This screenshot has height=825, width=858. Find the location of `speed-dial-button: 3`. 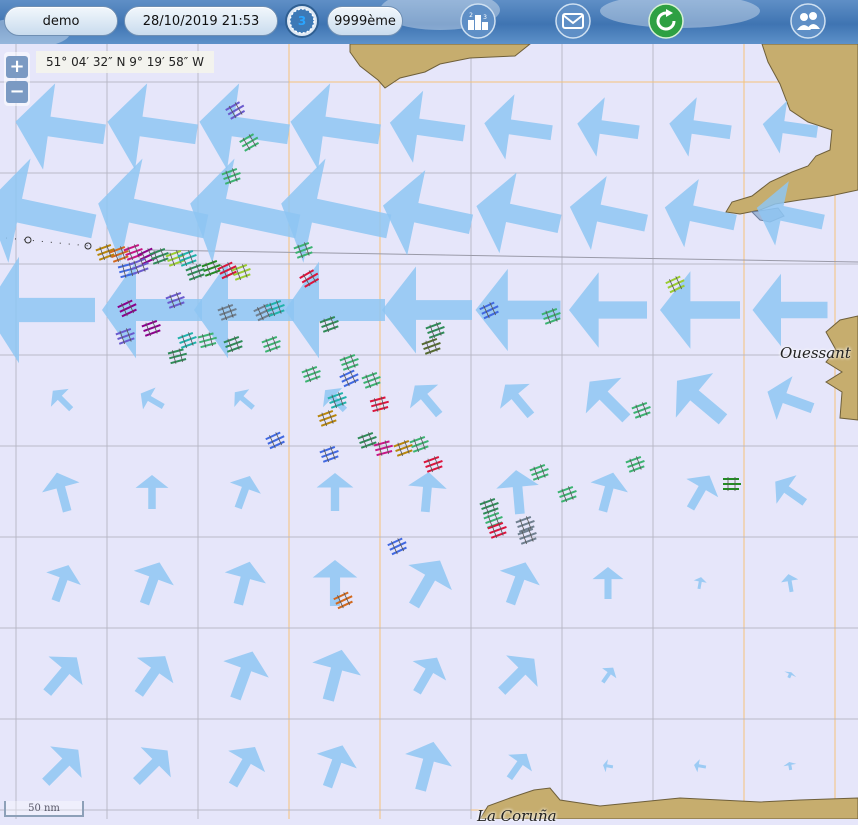

speed-dial-button: 3 is located at coordinates (302, 21).